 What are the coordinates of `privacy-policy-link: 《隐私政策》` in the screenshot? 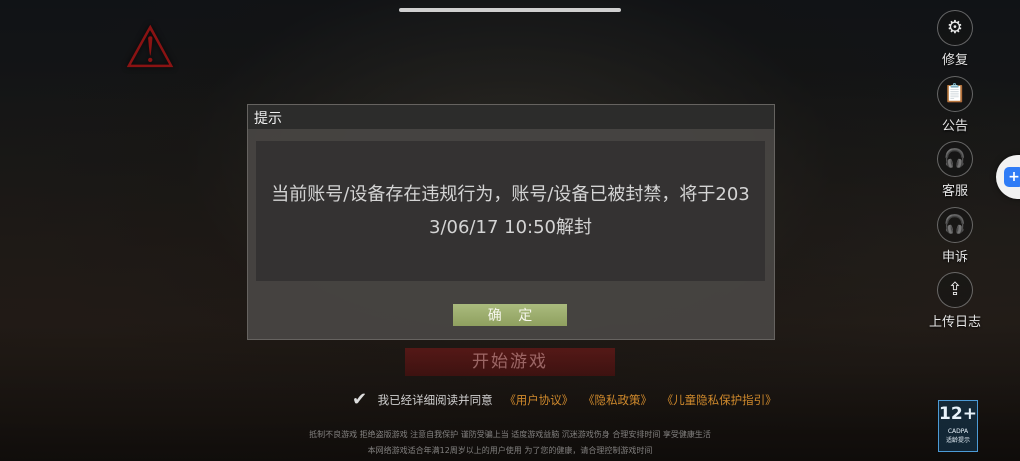 It's located at (617, 400).